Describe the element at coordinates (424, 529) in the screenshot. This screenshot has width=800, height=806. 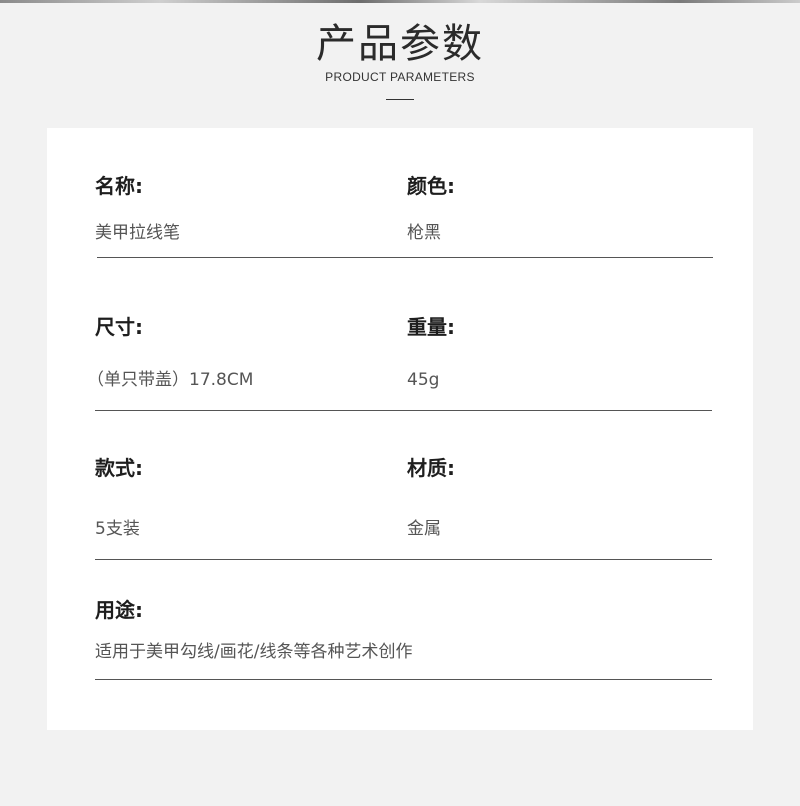
I see `material-value: 金属` at that location.